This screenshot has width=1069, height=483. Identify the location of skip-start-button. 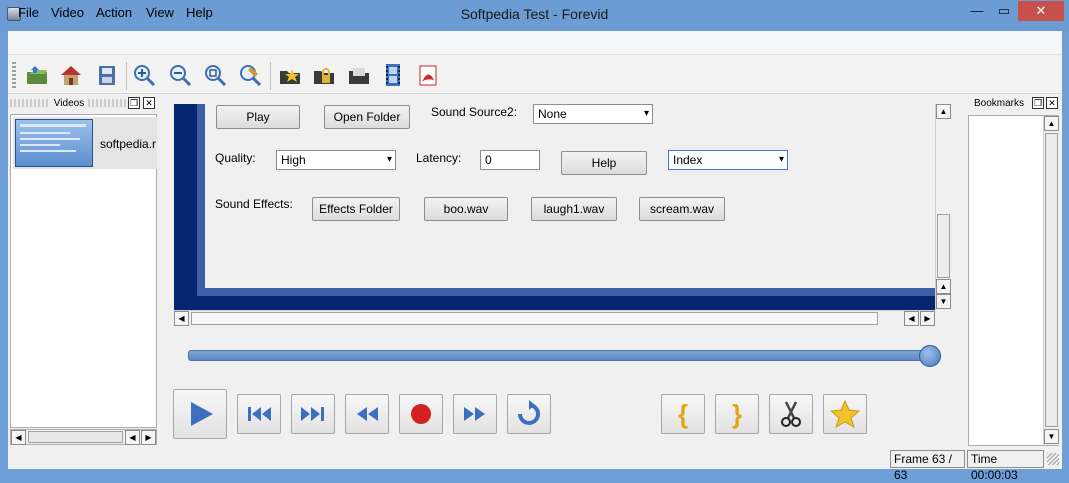
(259, 414).